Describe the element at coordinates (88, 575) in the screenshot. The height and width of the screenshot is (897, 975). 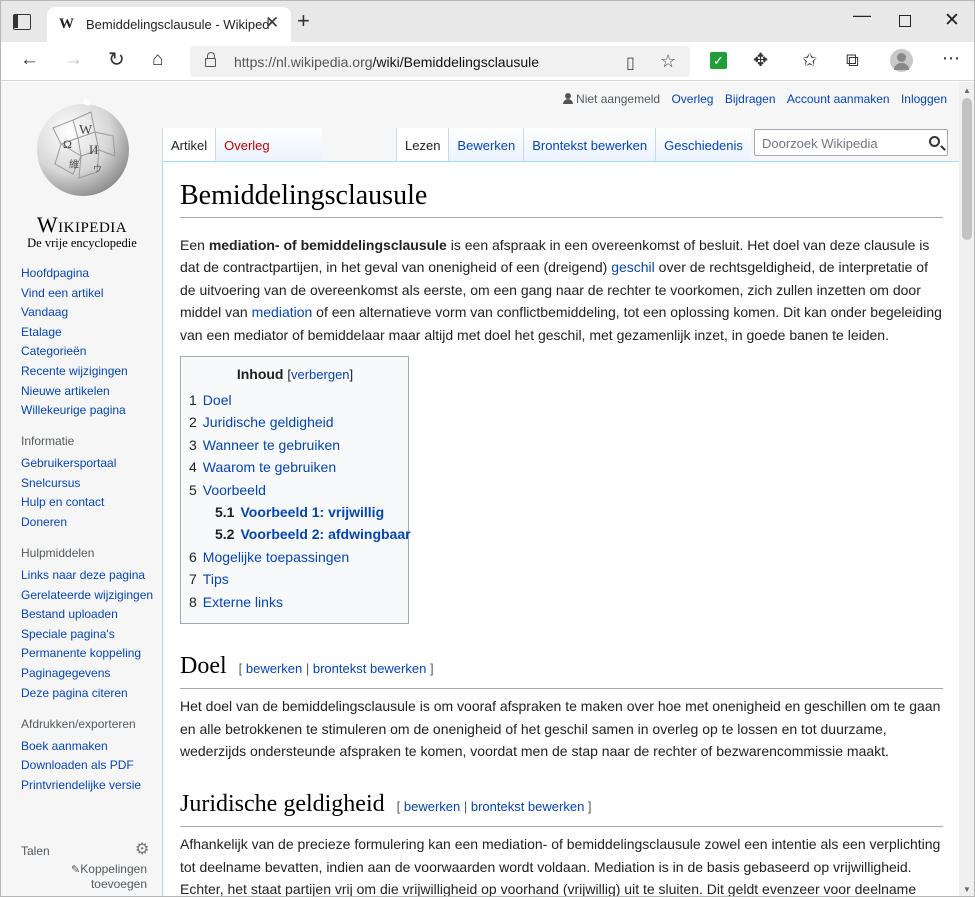
I see `sidebar-item-tools-0: Links naar deze pagina` at that location.